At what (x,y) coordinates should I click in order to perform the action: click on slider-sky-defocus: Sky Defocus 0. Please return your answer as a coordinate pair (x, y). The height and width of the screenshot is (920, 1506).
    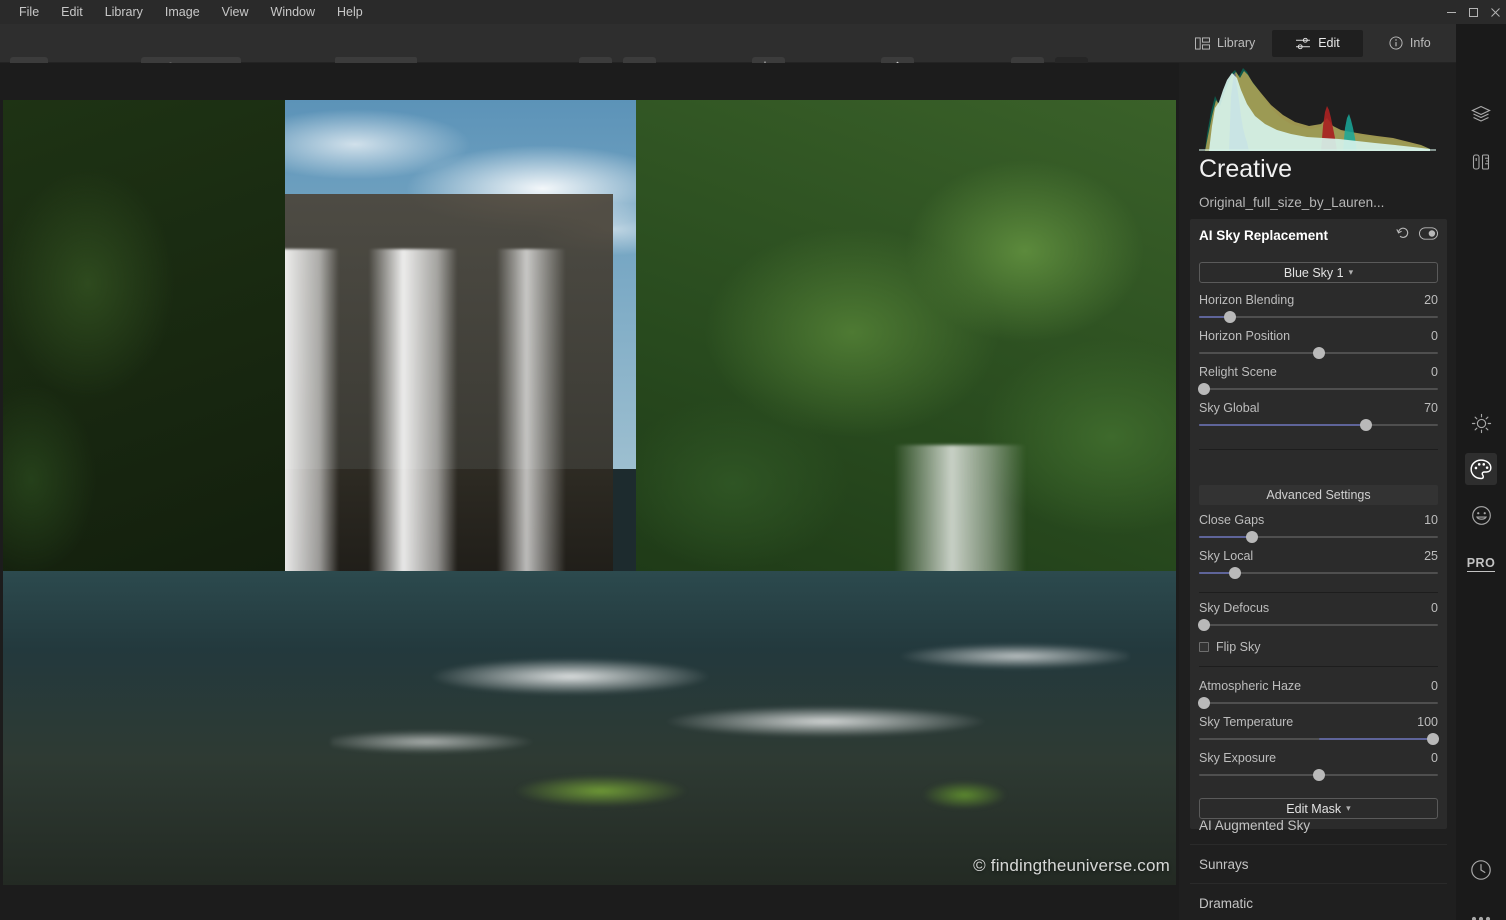
    Looking at the image, I should click on (1317, 618).